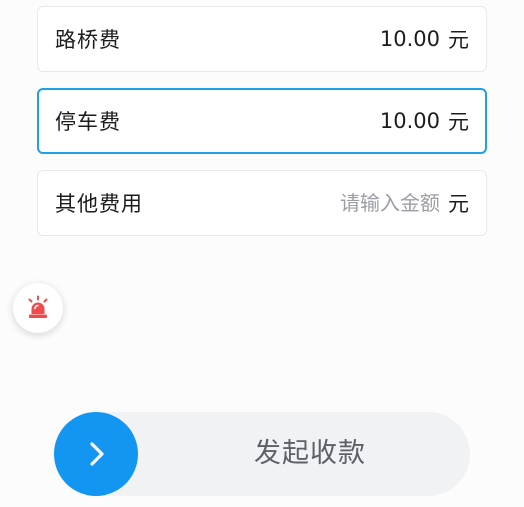 This screenshot has height=507, width=524. Describe the element at coordinates (458, 40) in the screenshot. I see `toll-fee-unit: 元` at that location.